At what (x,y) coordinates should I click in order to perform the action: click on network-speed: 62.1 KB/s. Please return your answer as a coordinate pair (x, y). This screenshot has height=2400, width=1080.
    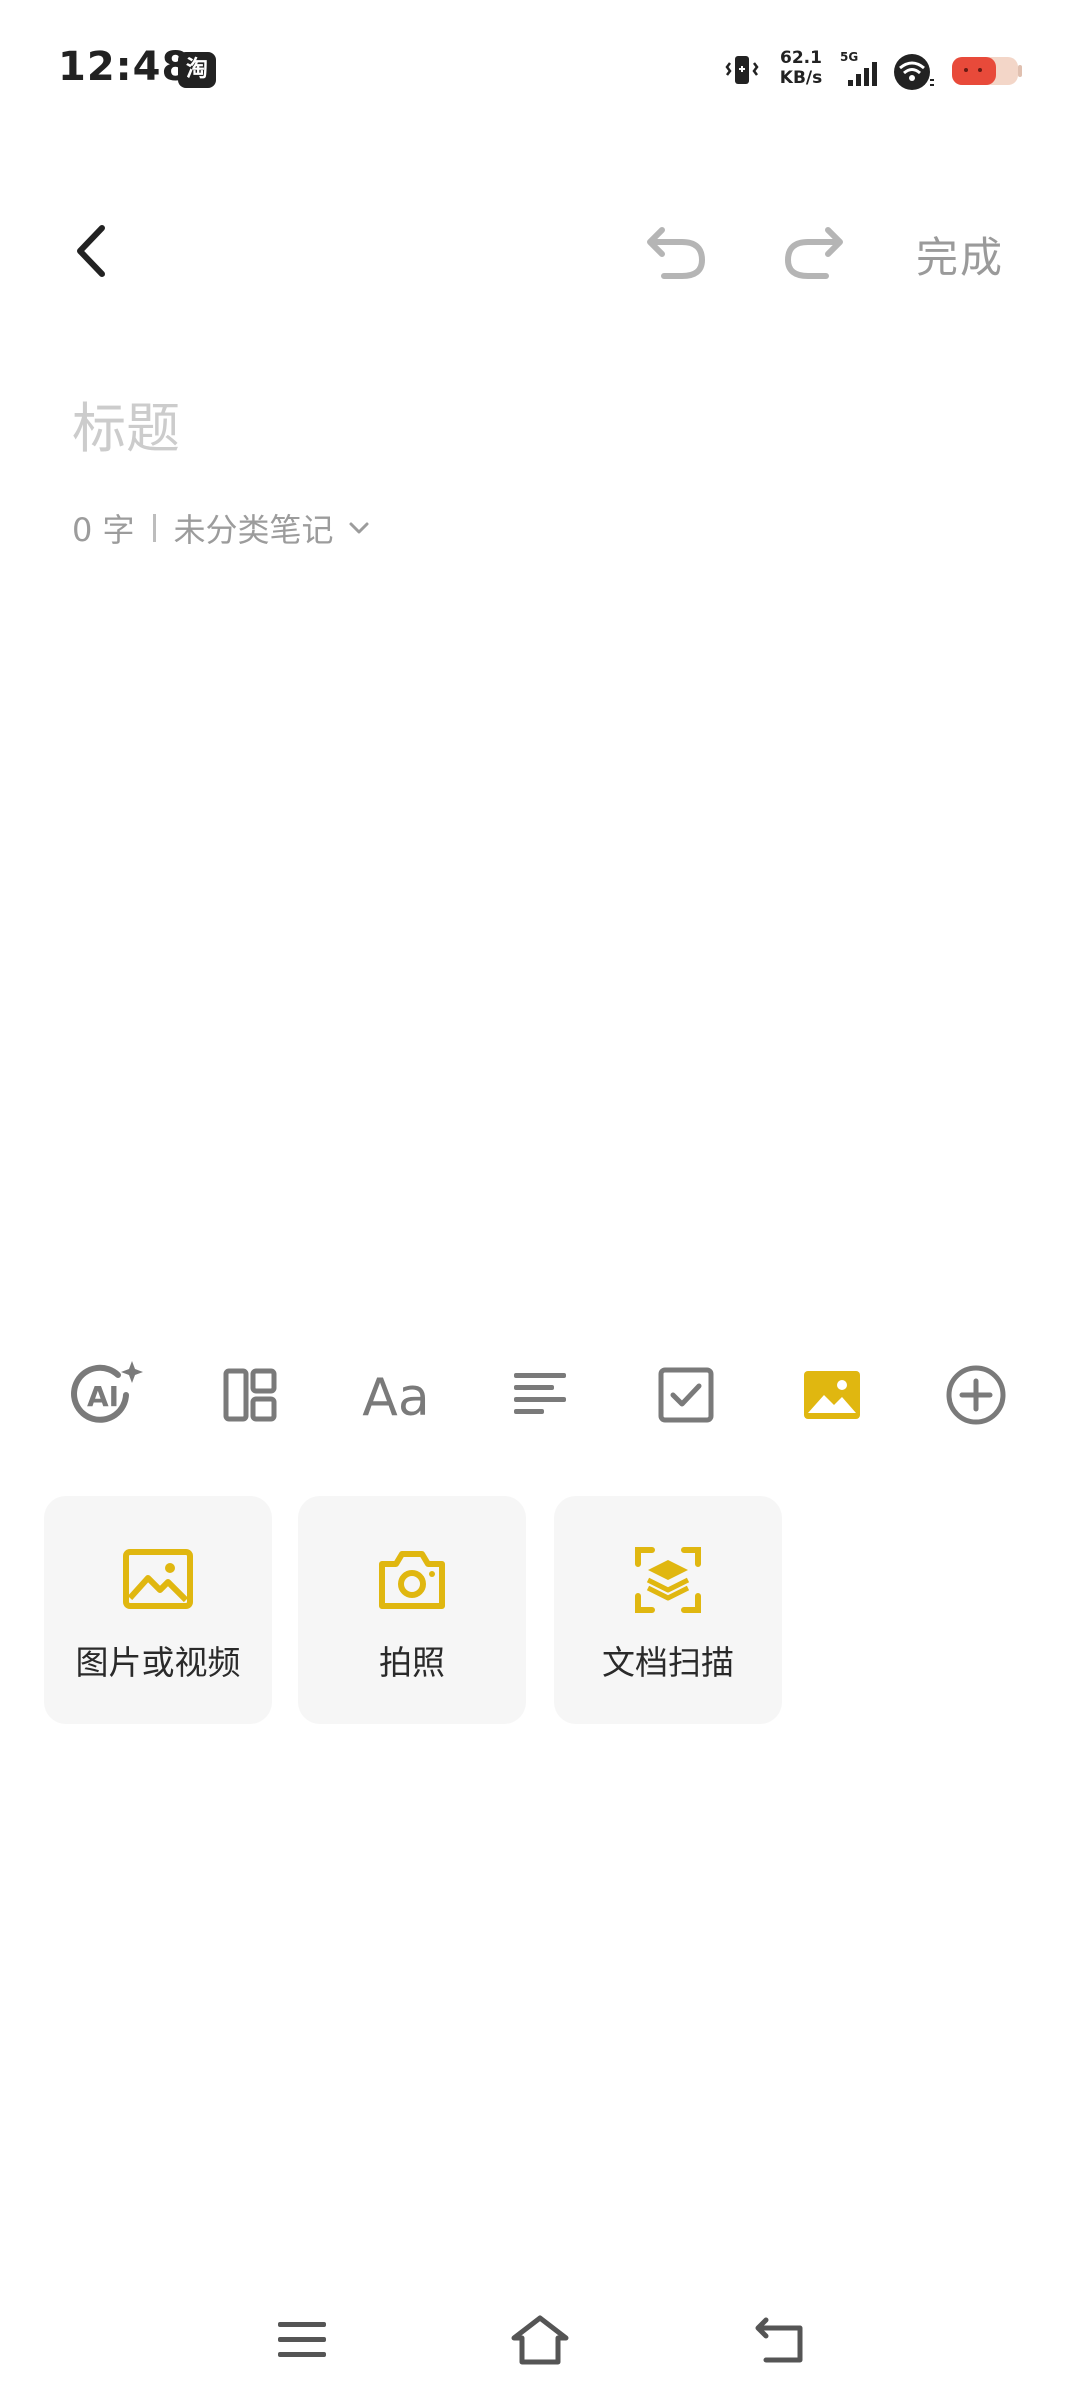
    Looking at the image, I should click on (801, 68).